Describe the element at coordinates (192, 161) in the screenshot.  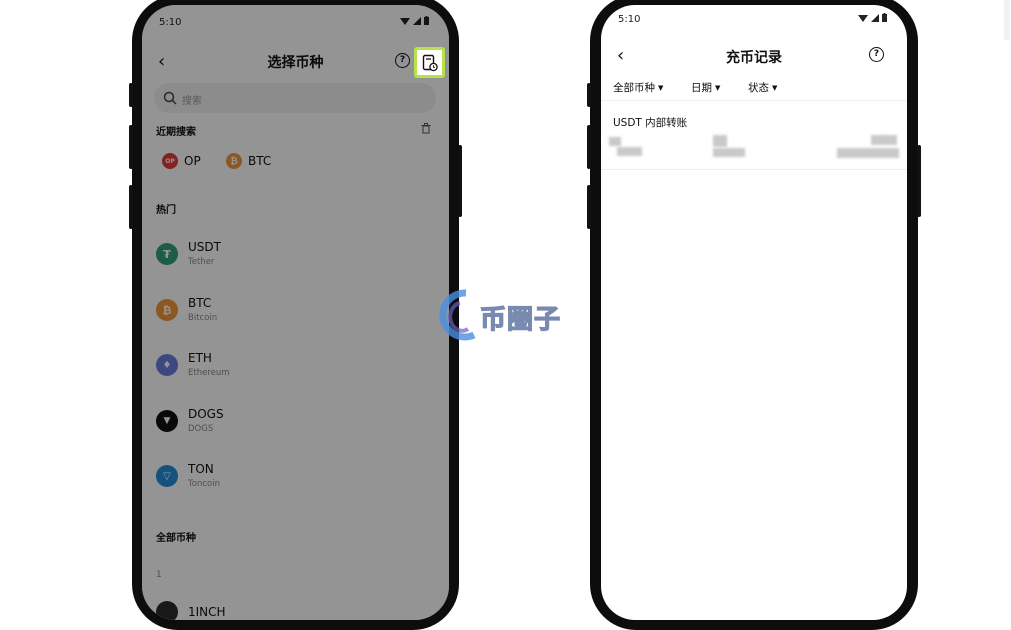
I see `recent-chip-label: OP` at that location.